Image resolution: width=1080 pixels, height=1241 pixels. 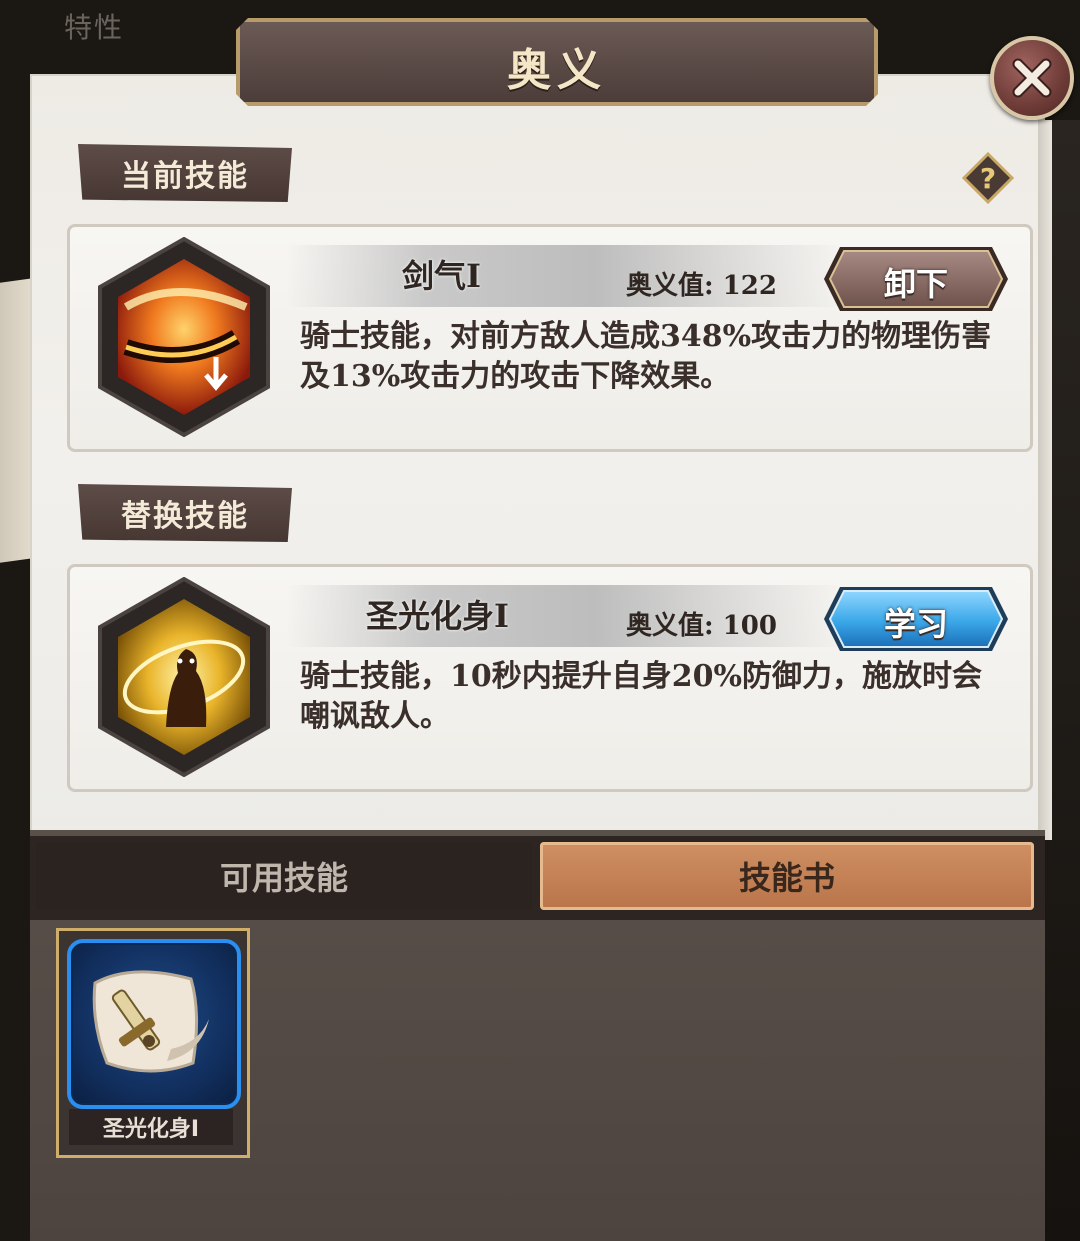 I want to click on unequip-button: 卸下, so click(x=916, y=279).